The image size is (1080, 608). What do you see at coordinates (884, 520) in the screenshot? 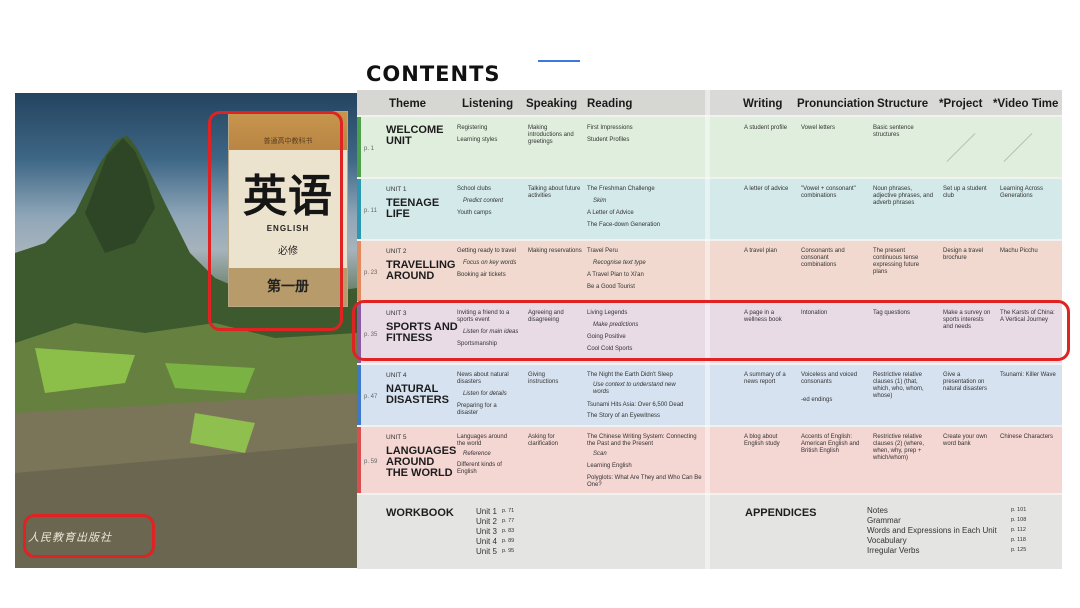
I see `appendix-item: Grammar` at bounding box center [884, 520].